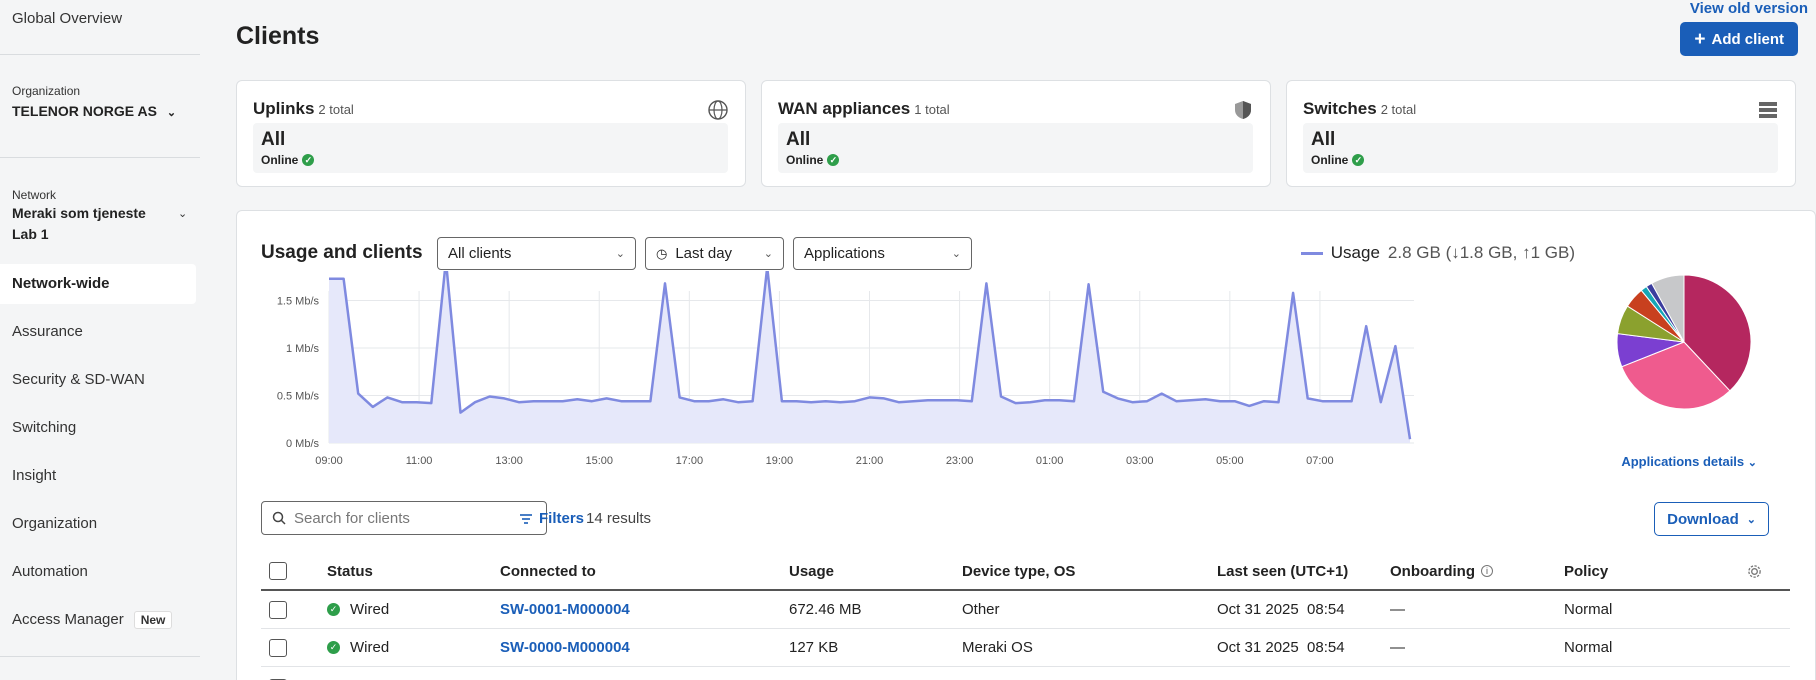  What do you see at coordinates (551, 518) in the screenshot?
I see `filters-button: Filters` at bounding box center [551, 518].